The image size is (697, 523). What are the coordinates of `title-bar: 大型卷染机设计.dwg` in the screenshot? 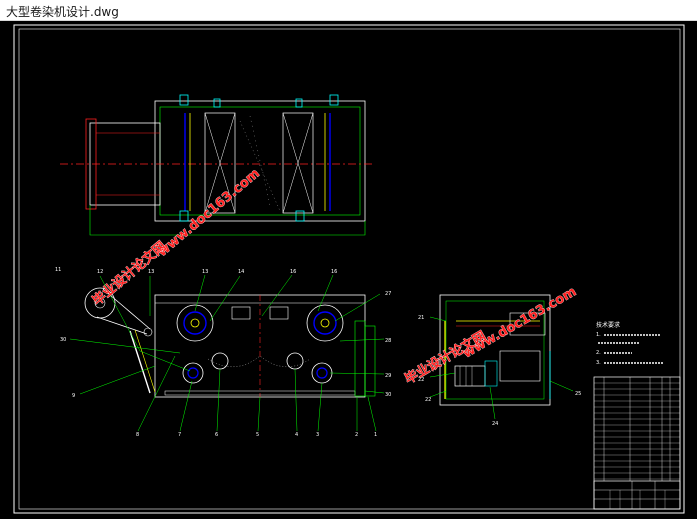 It's located at (348, 10).